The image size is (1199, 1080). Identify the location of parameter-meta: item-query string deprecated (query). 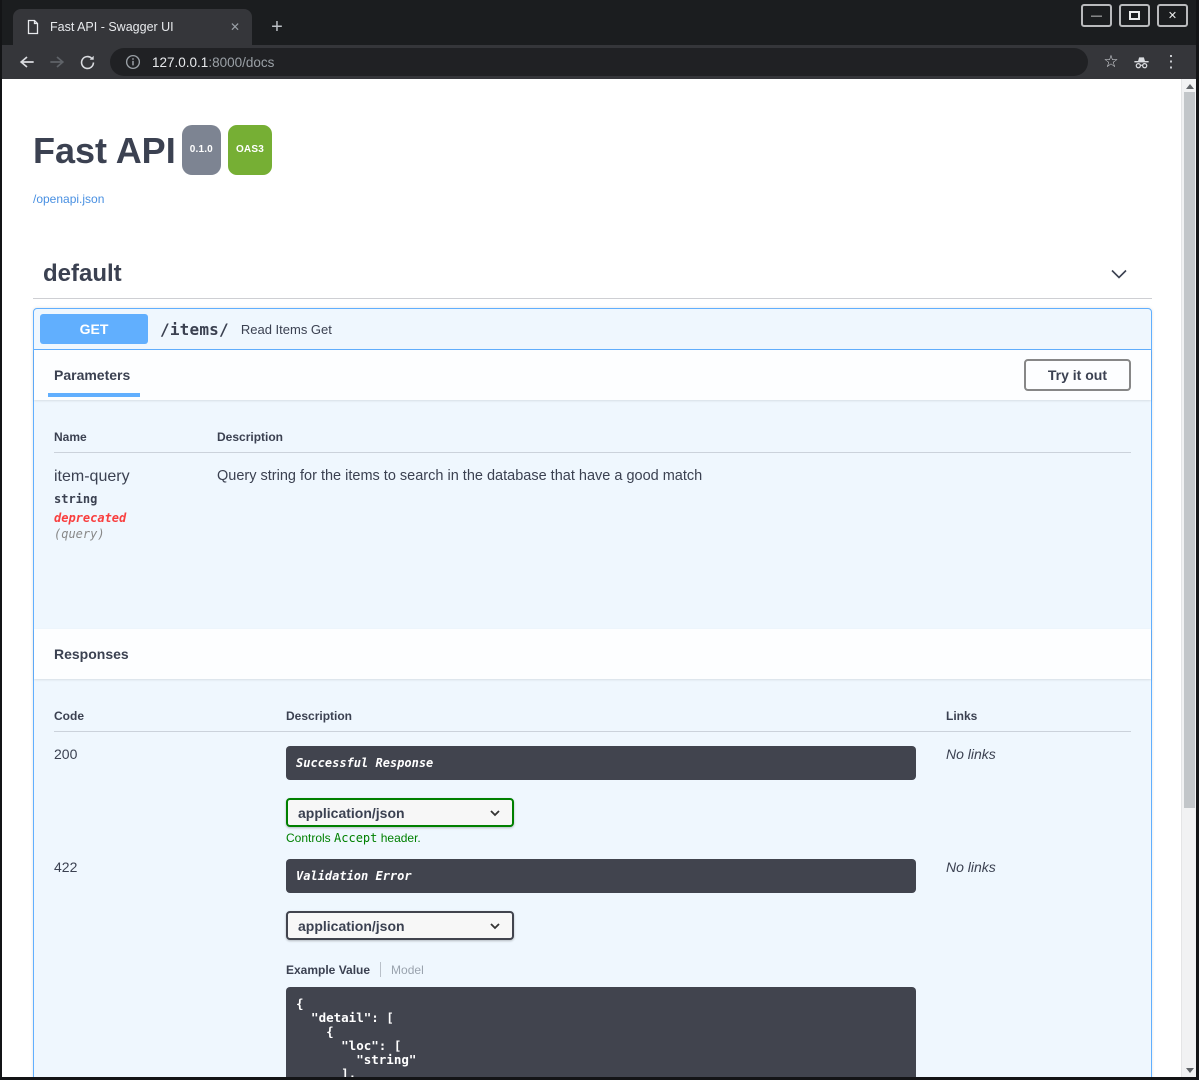
(135, 504).